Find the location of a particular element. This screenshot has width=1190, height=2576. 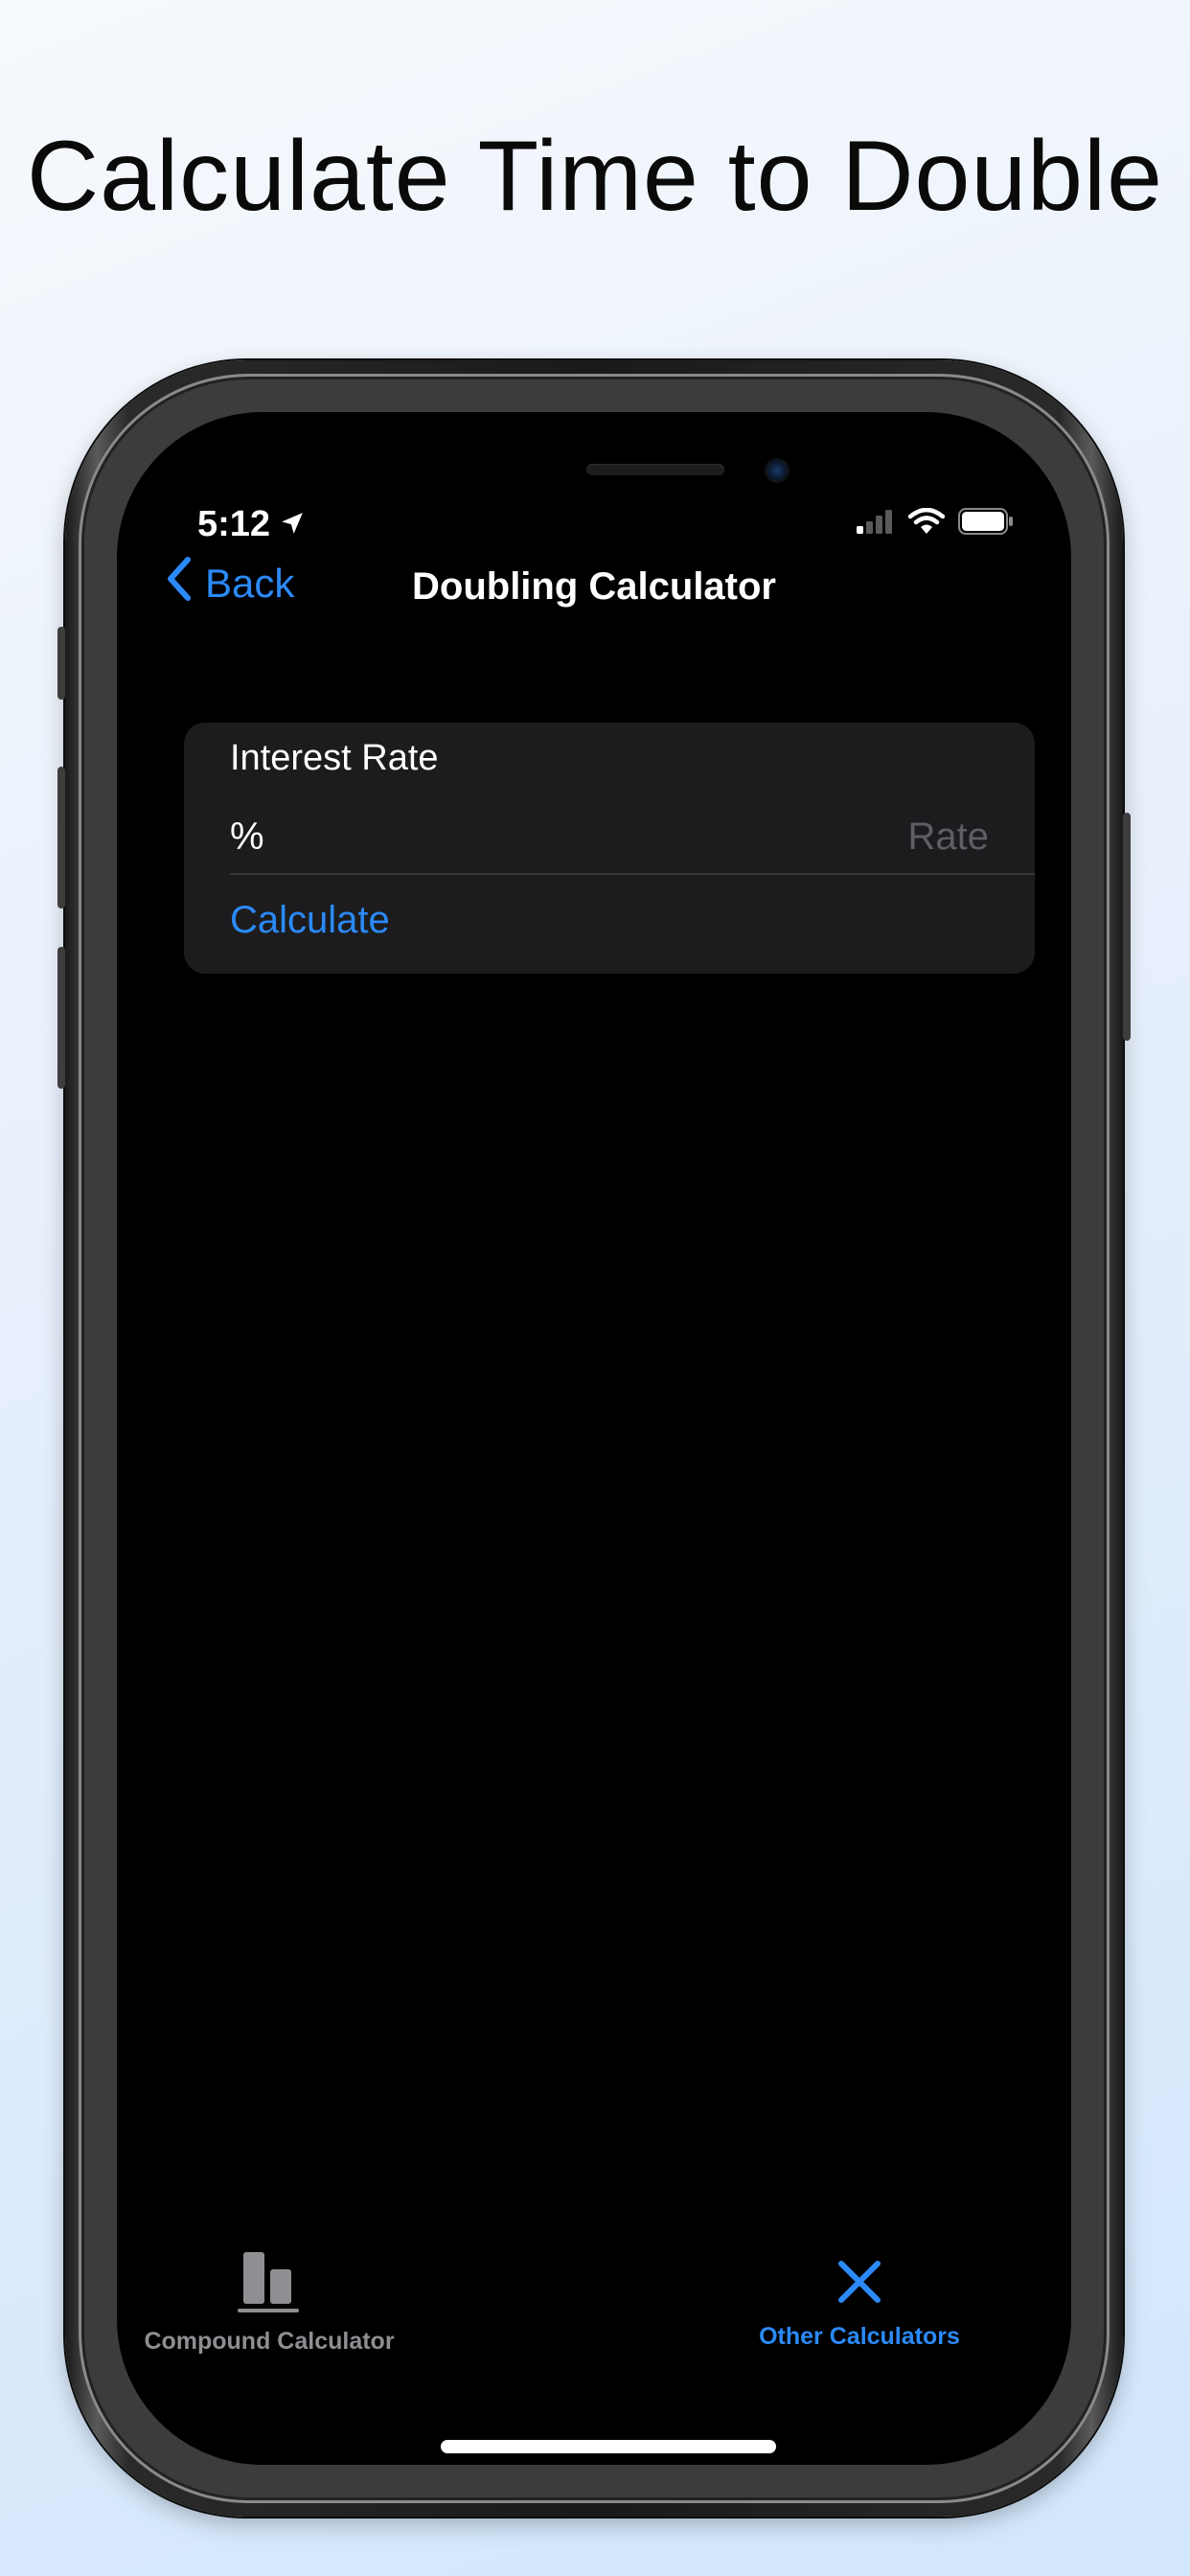

tab-compound-calculator: Compound Calculator is located at coordinates (270, 2303).